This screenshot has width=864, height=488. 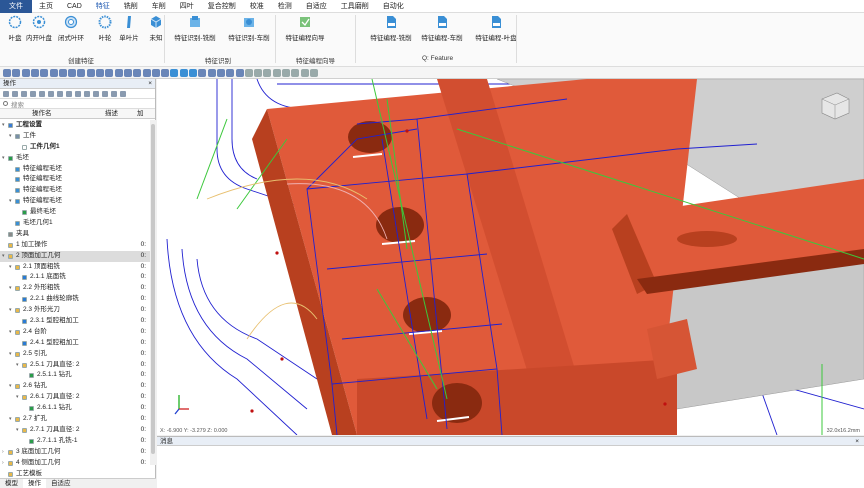 I want to click on tab-2: 自适应, so click(x=61, y=483).